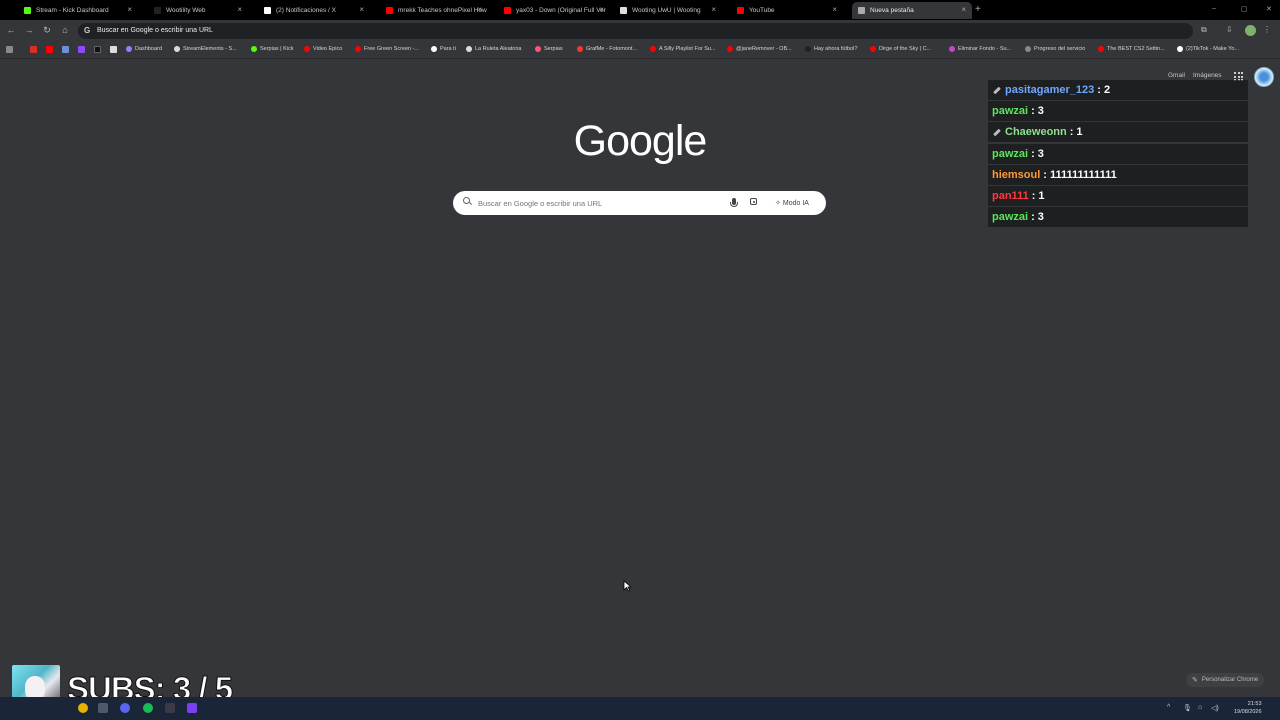 This screenshot has height=720, width=1280. What do you see at coordinates (314, 10) in the screenshot?
I see `browser-tab: (2) Notificaciones / X ×` at bounding box center [314, 10].